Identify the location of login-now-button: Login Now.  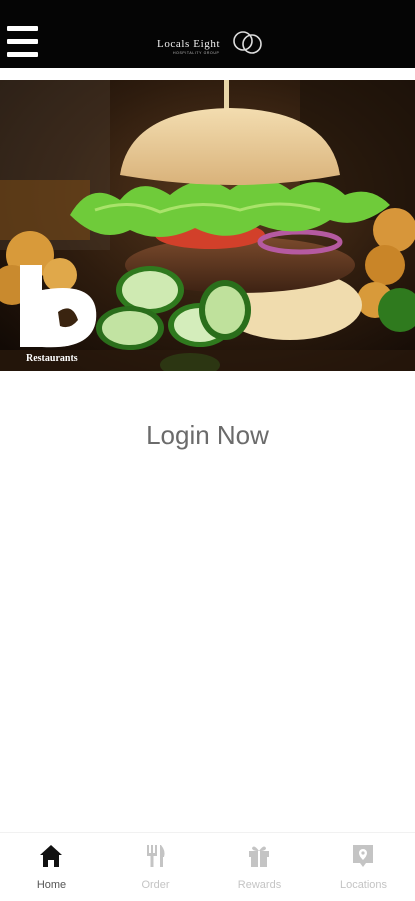
(207, 435).